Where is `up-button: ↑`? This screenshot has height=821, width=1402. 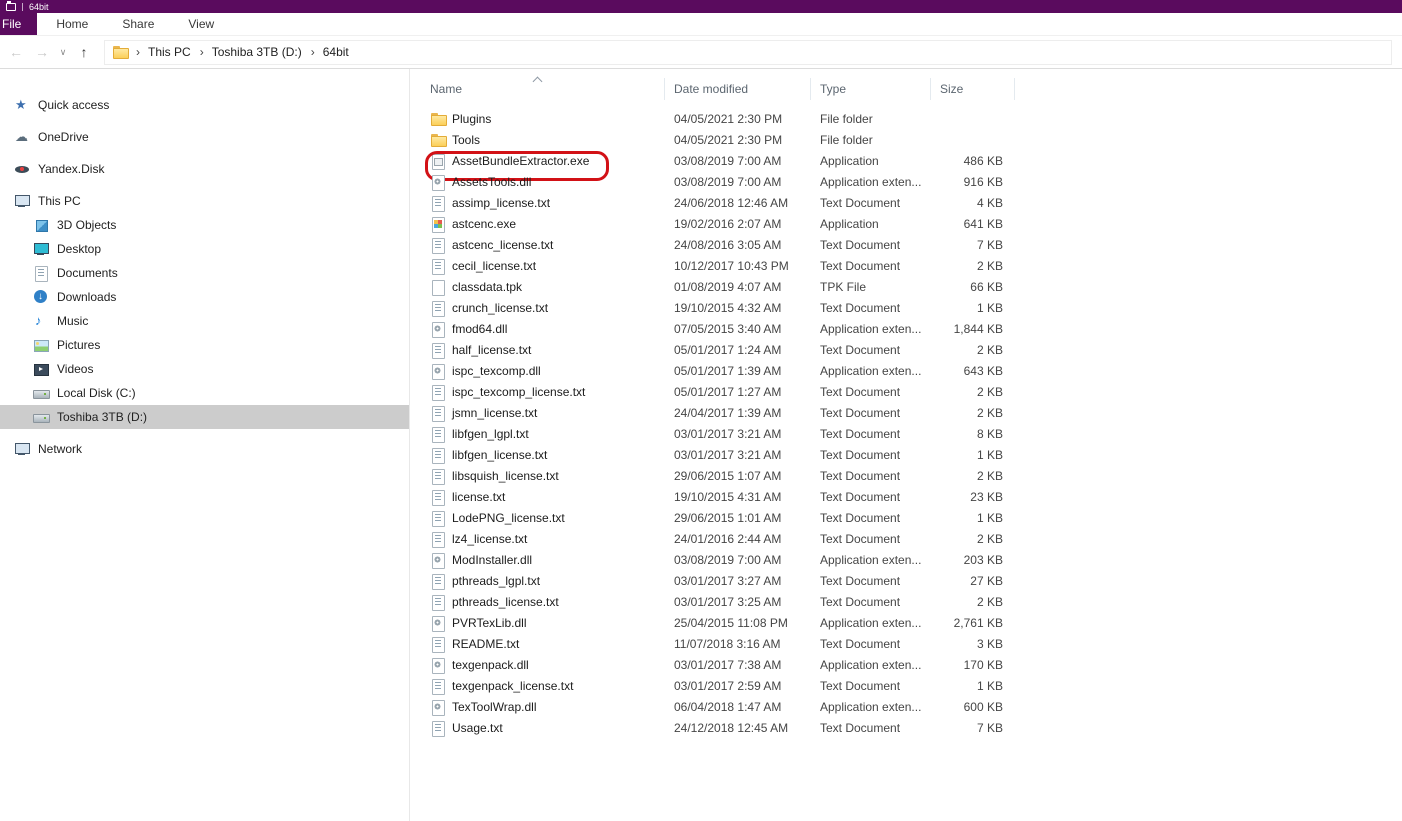
up-button: ↑ is located at coordinates (84, 52).